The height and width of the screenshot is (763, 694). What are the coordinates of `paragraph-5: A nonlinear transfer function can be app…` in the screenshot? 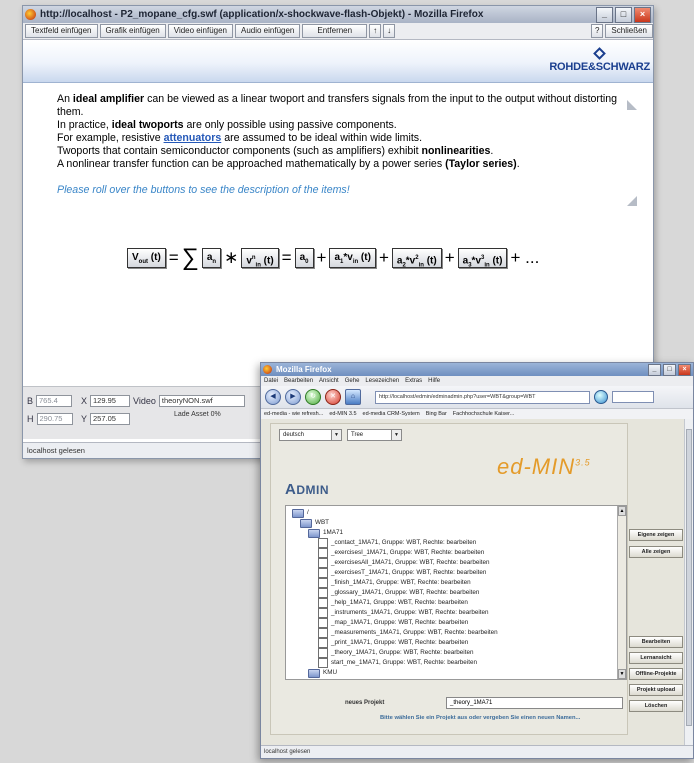 It's located at (339, 164).